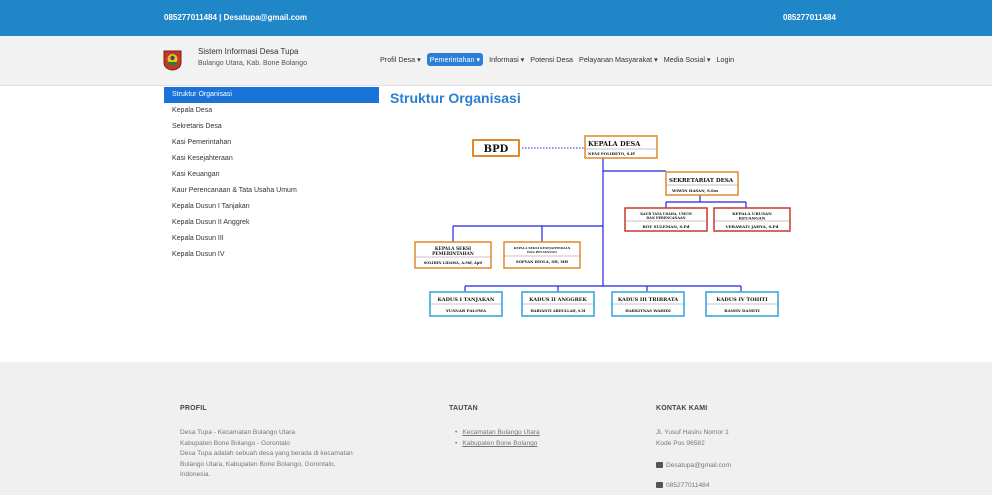 The width and height of the screenshot is (992, 495). What do you see at coordinates (682, 408) in the screenshot?
I see `footer-kontak-heading: KONTAK KAMI` at bounding box center [682, 408].